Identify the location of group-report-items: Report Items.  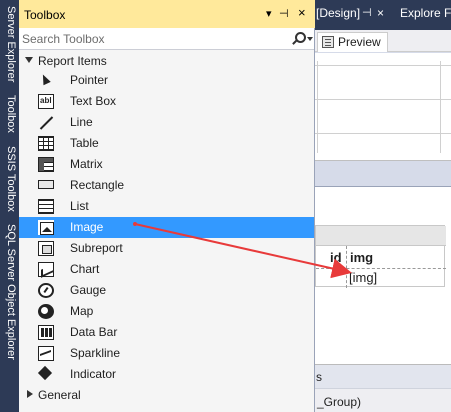
(166, 61).